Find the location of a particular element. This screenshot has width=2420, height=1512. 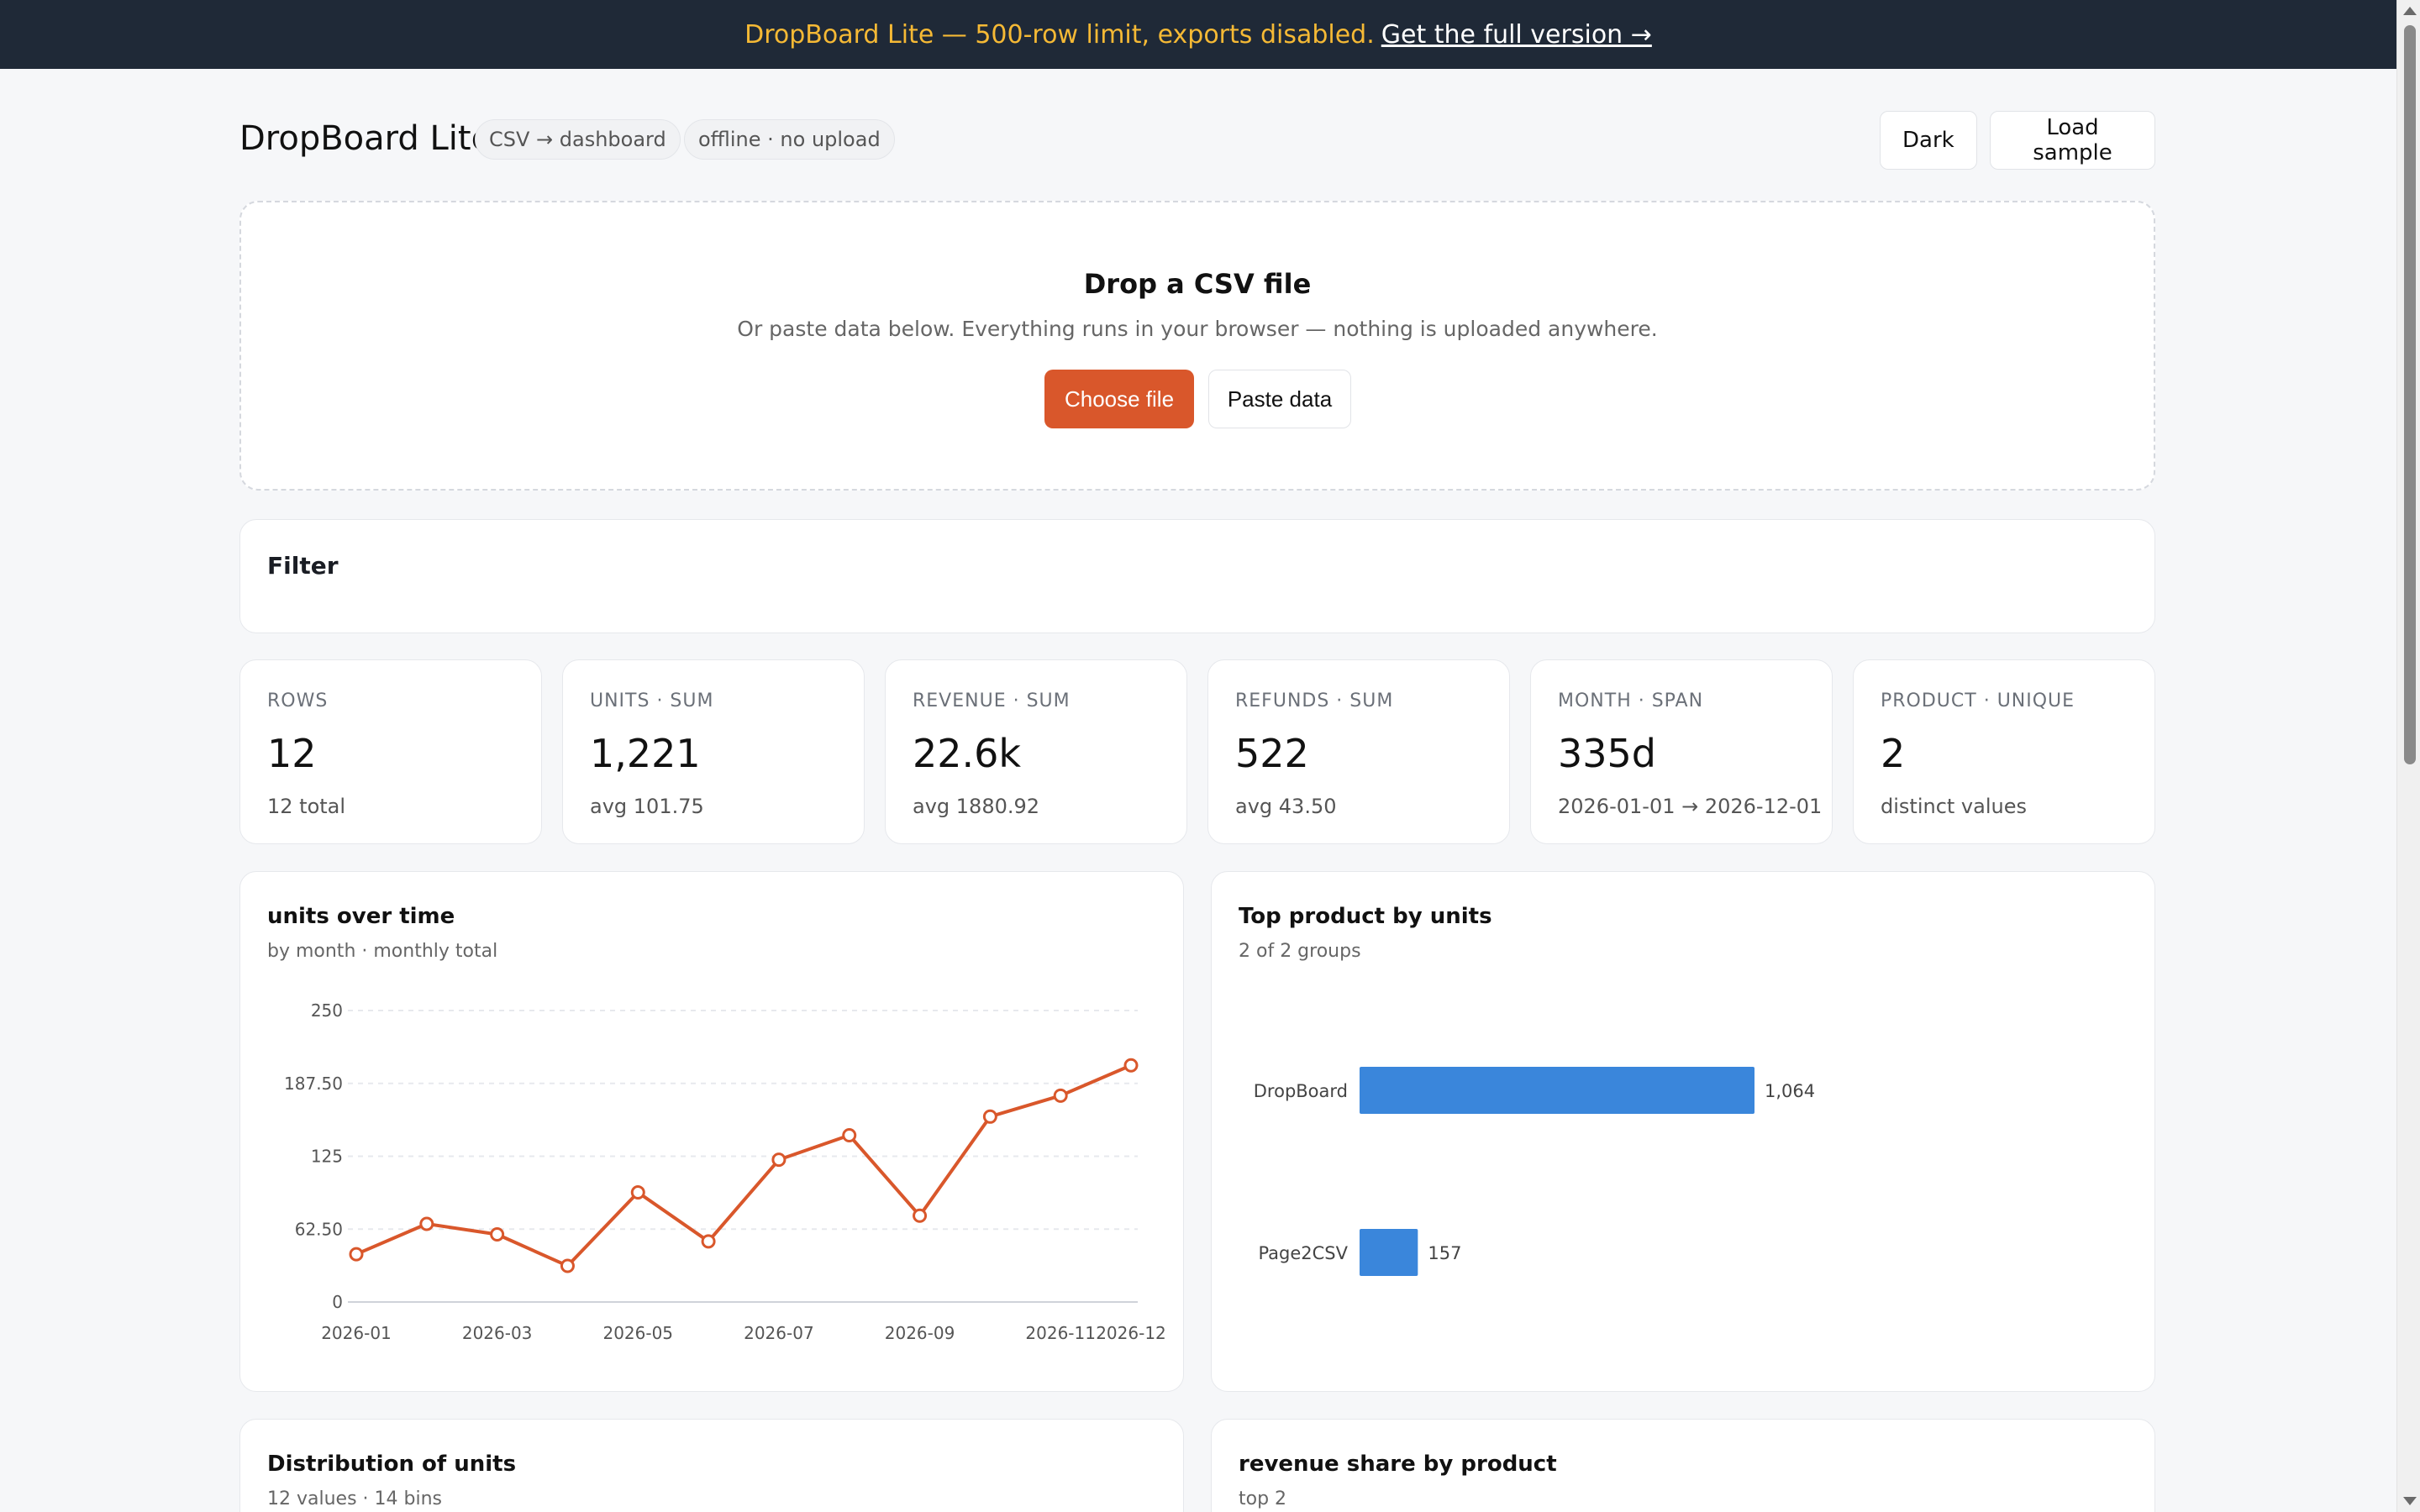

dropzone-title: Drop a CSV file is located at coordinates (1197, 284).